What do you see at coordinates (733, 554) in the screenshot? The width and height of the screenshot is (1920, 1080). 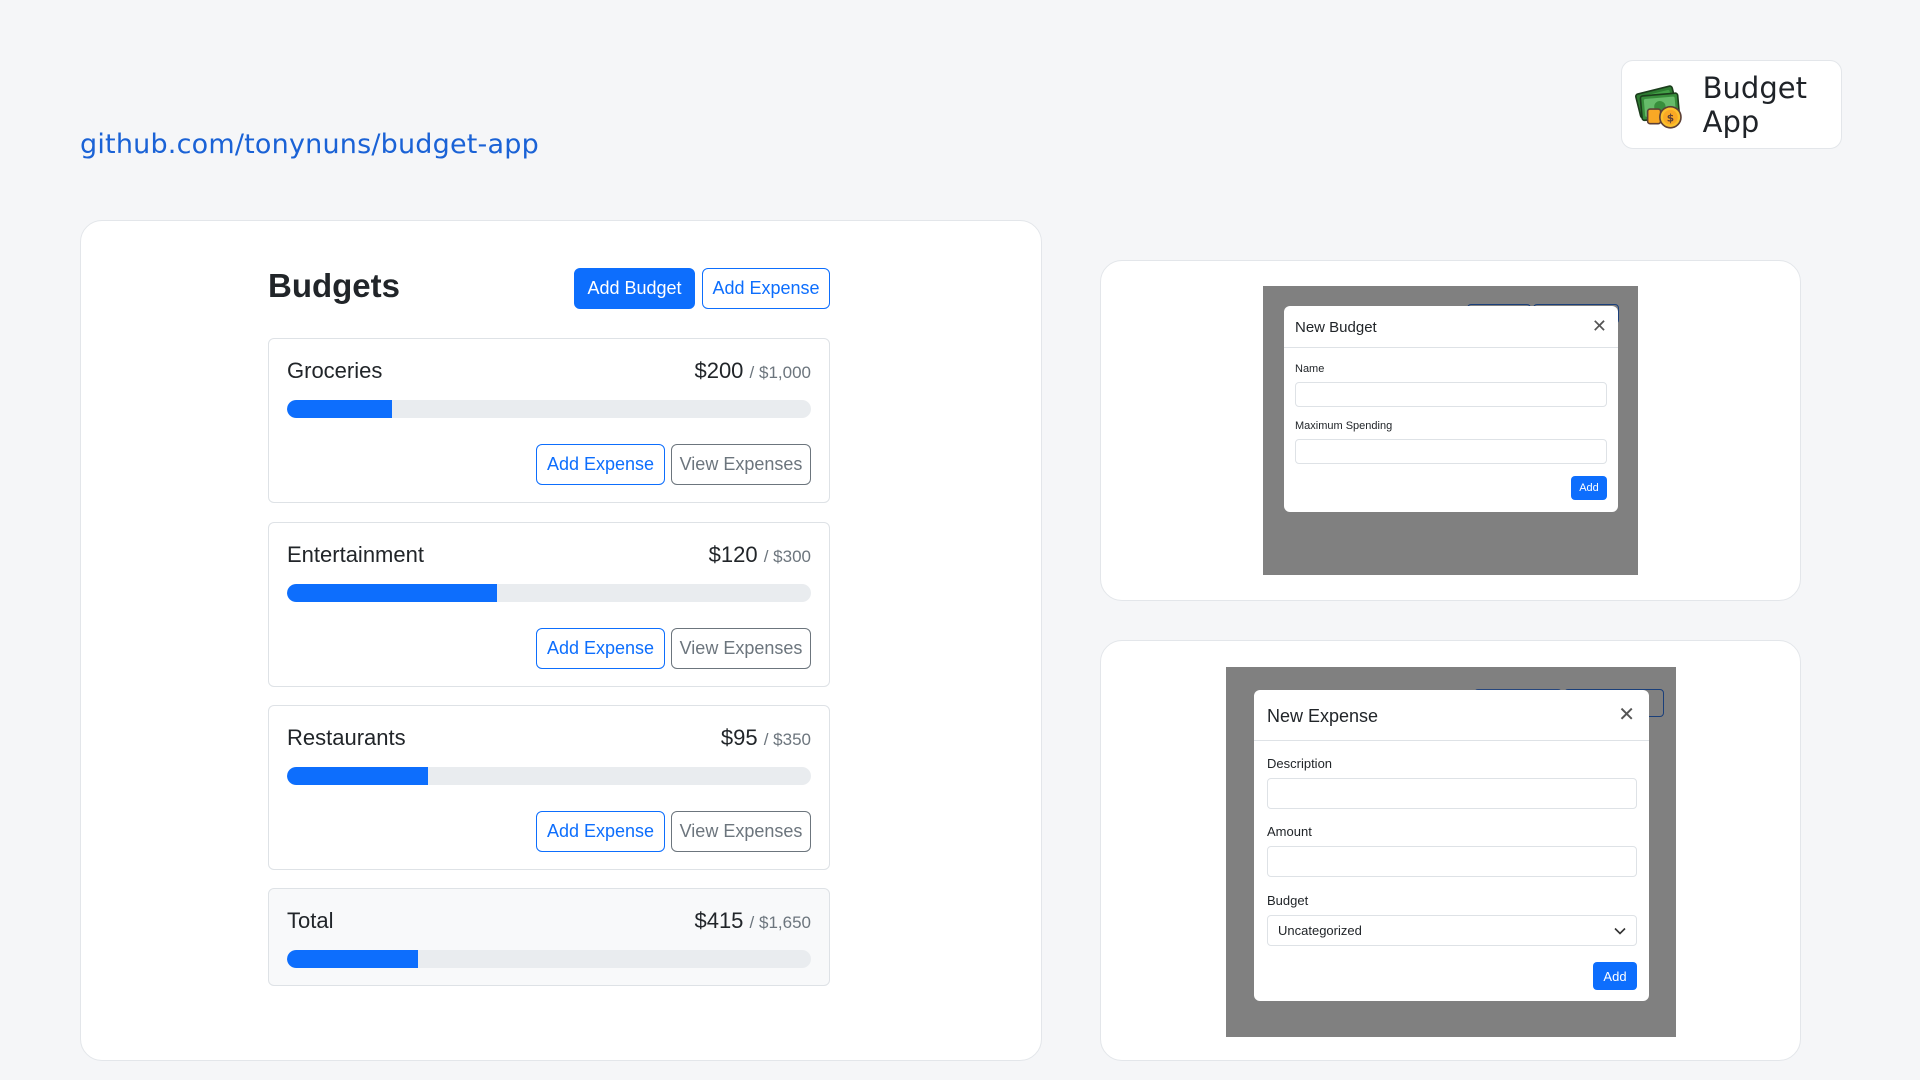 I see `budget-spent: $120` at bounding box center [733, 554].